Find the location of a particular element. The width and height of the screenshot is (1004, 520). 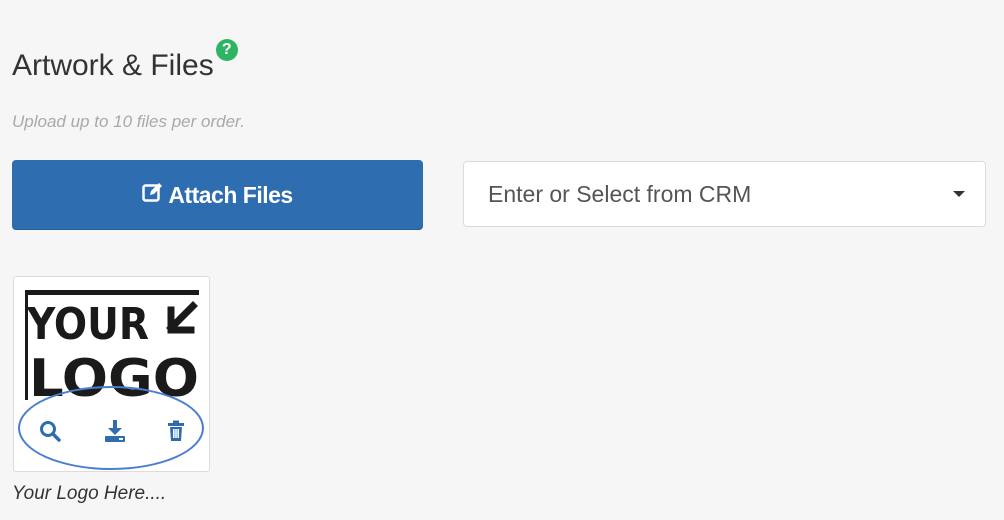

edit-icon is located at coordinates (155, 195).